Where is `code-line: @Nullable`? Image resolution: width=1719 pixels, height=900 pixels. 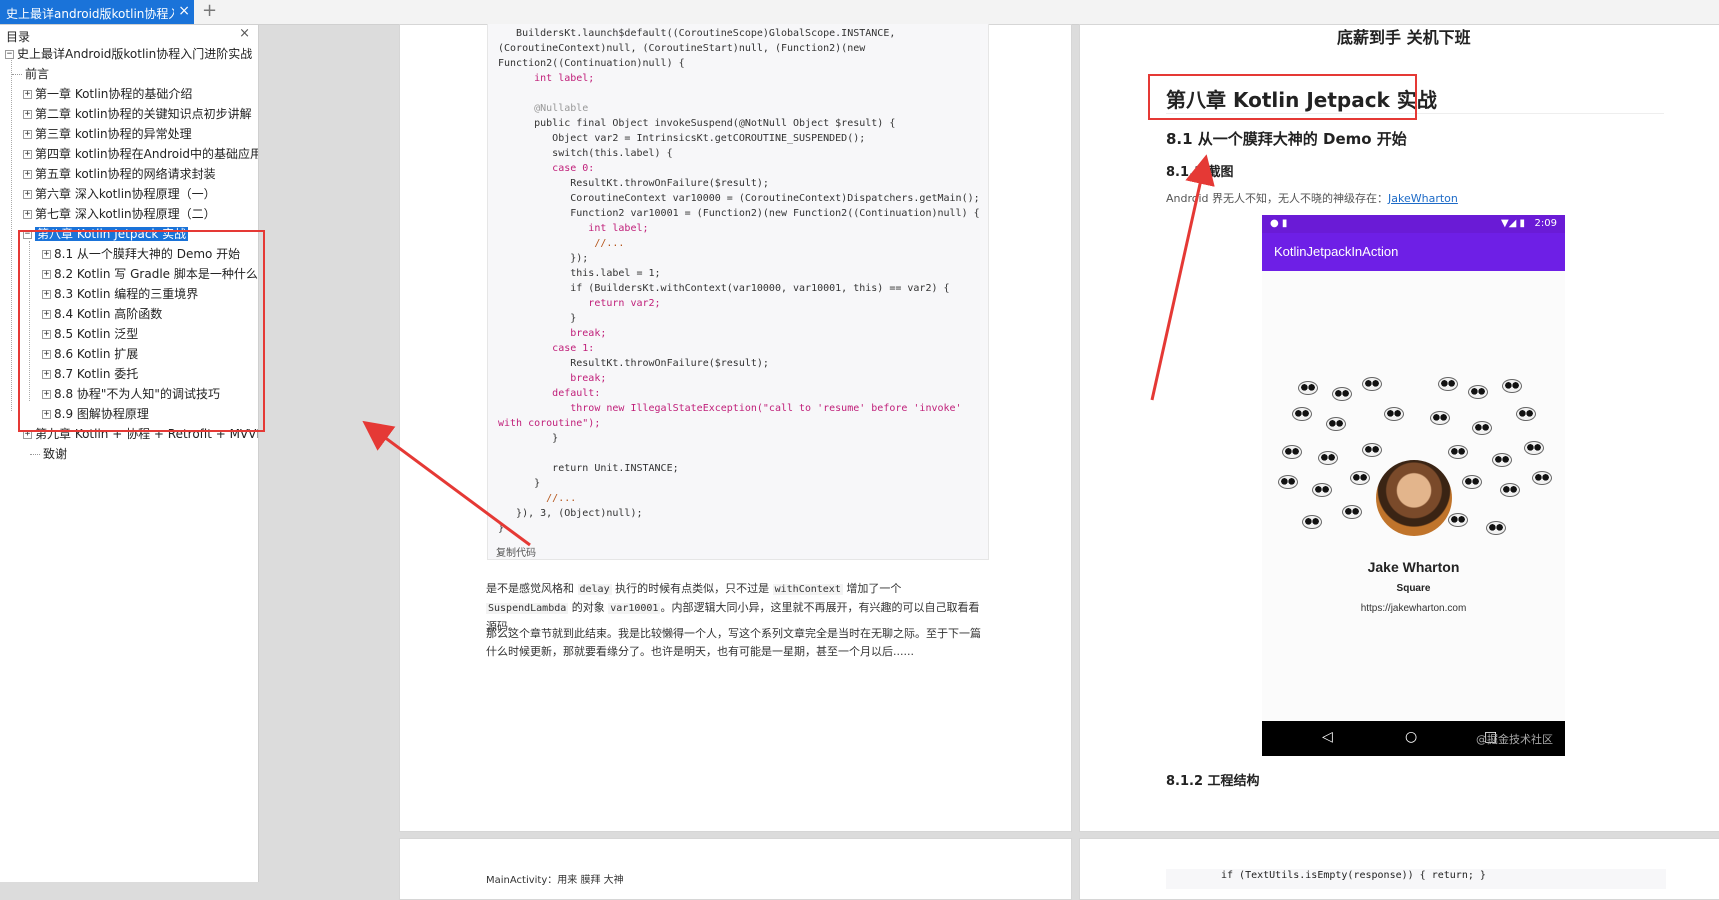
code-line: @Nullable is located at coordinates (543, 108).